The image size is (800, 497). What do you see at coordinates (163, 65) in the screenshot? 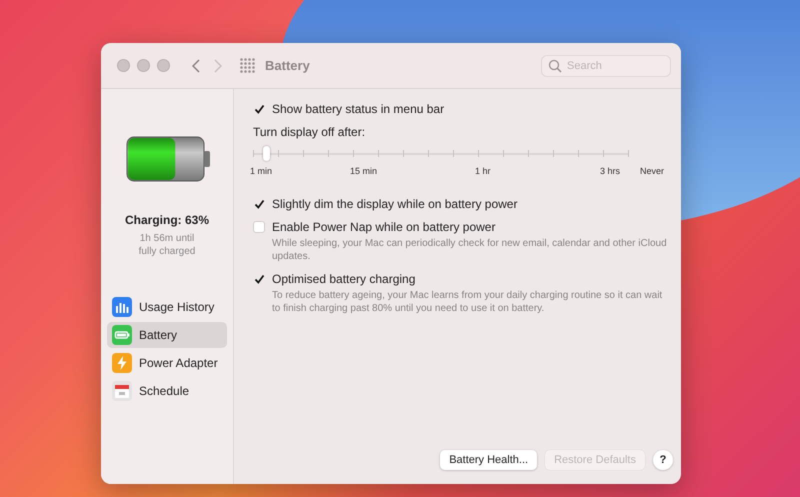
I see `zoom-button` at bounding box center [163, 65].